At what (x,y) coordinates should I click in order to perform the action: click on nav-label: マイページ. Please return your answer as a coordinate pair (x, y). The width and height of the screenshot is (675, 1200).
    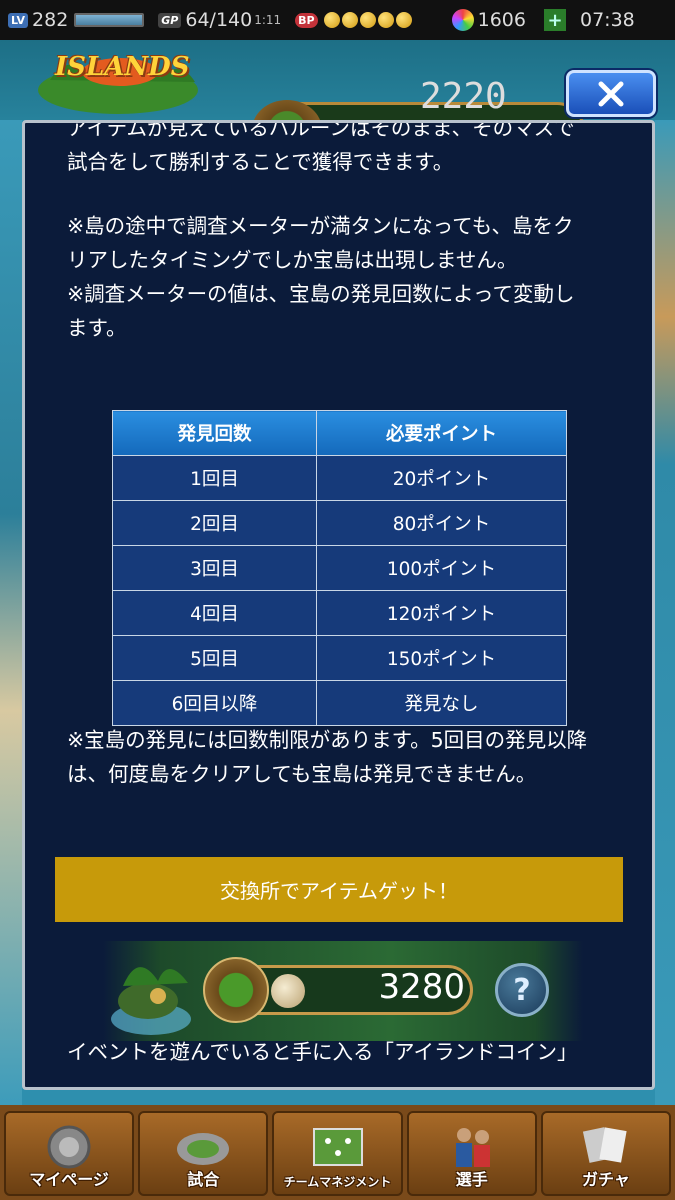
    Looking at the image, I should click on (69, 1179).